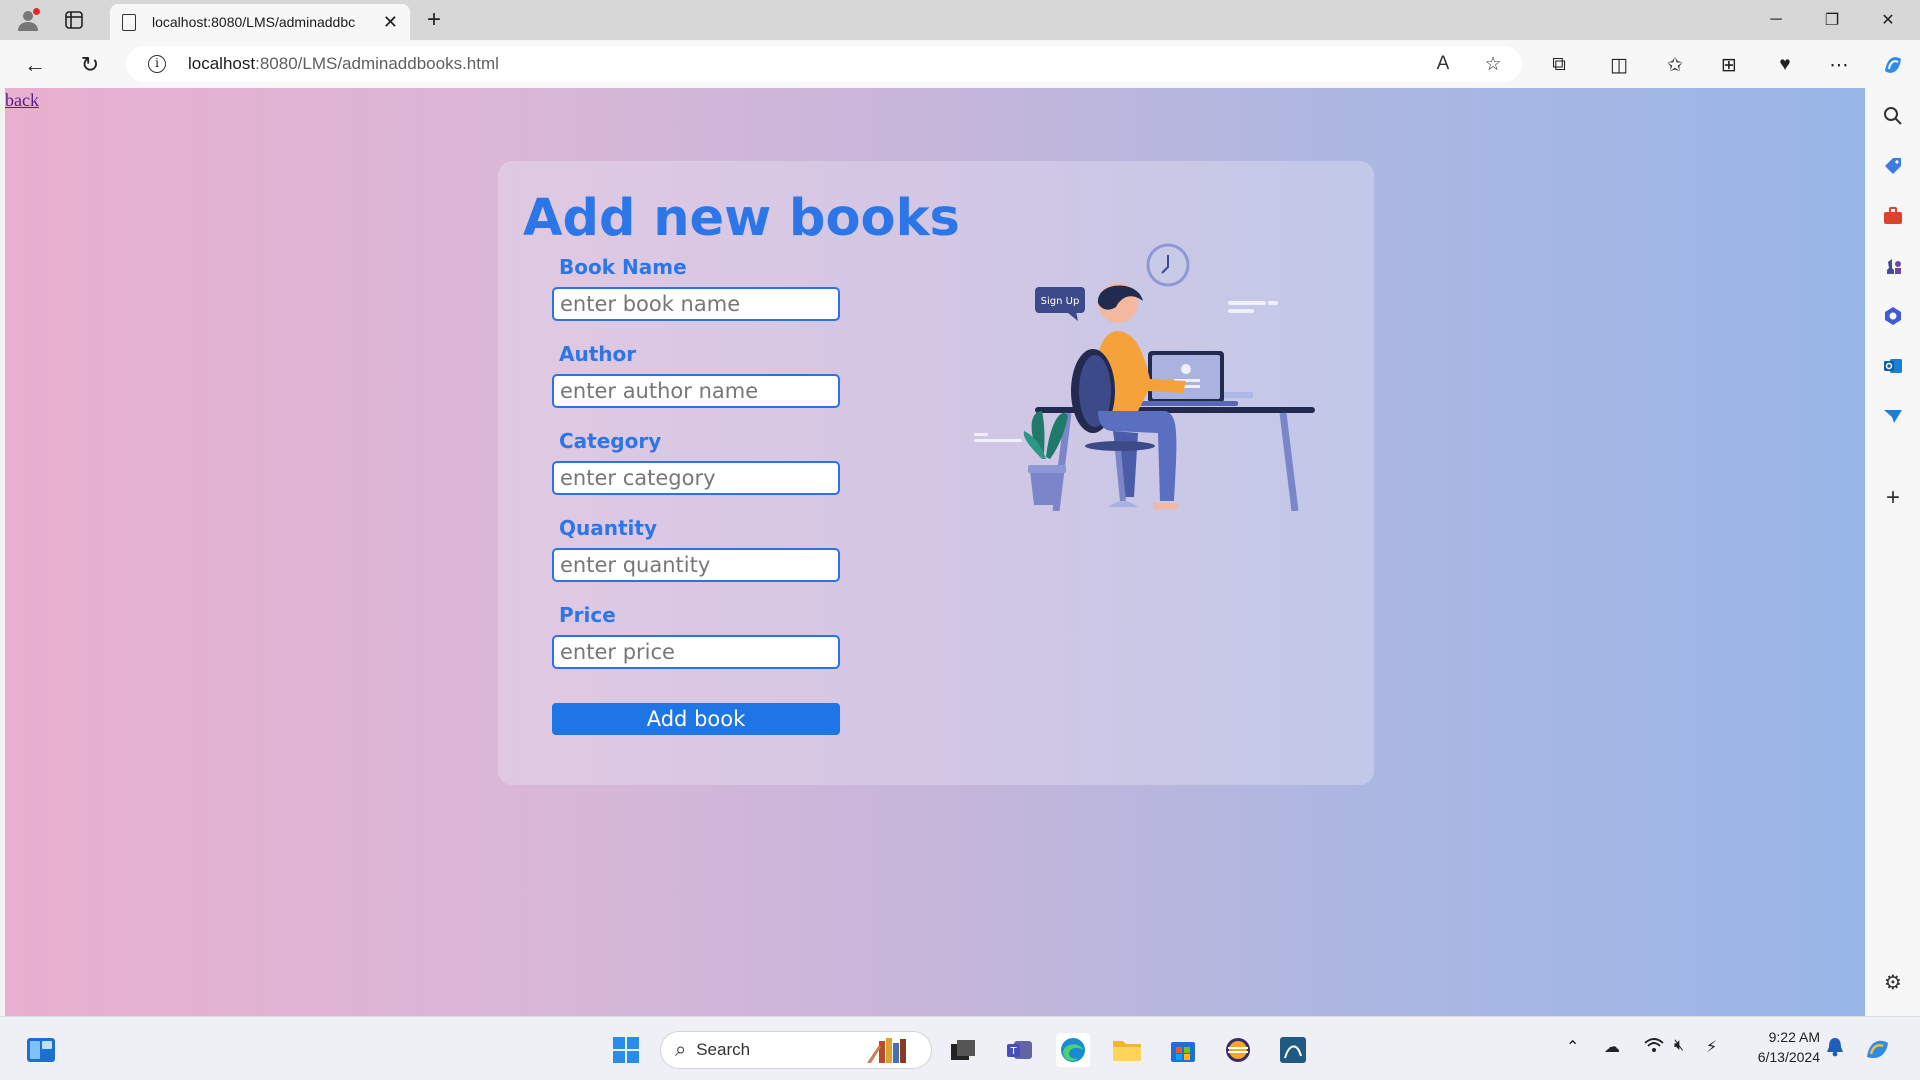 The height and width of the screenshot is (1080, 1920). Describe the element at coordinates (610, 441) in the screenshot. I see `category-label: Category` at that location.